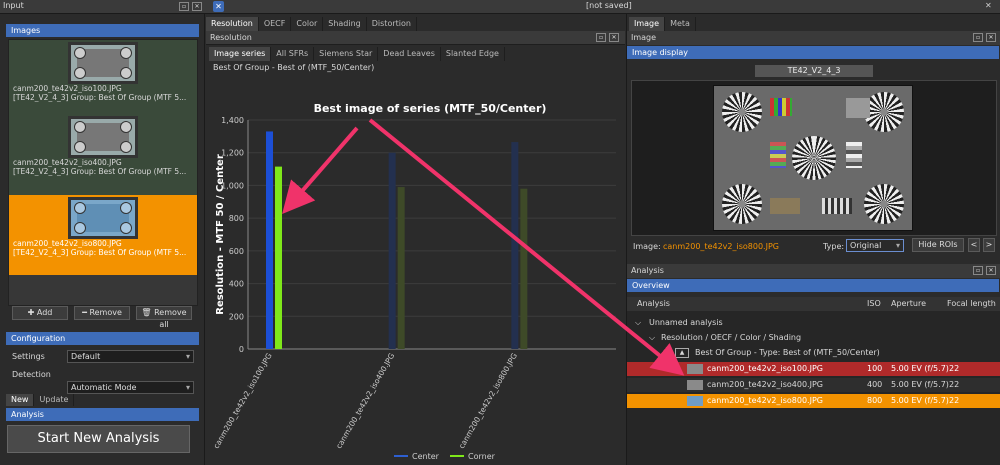  I want to click on arrow-to-best-bar, so click(320, 170).